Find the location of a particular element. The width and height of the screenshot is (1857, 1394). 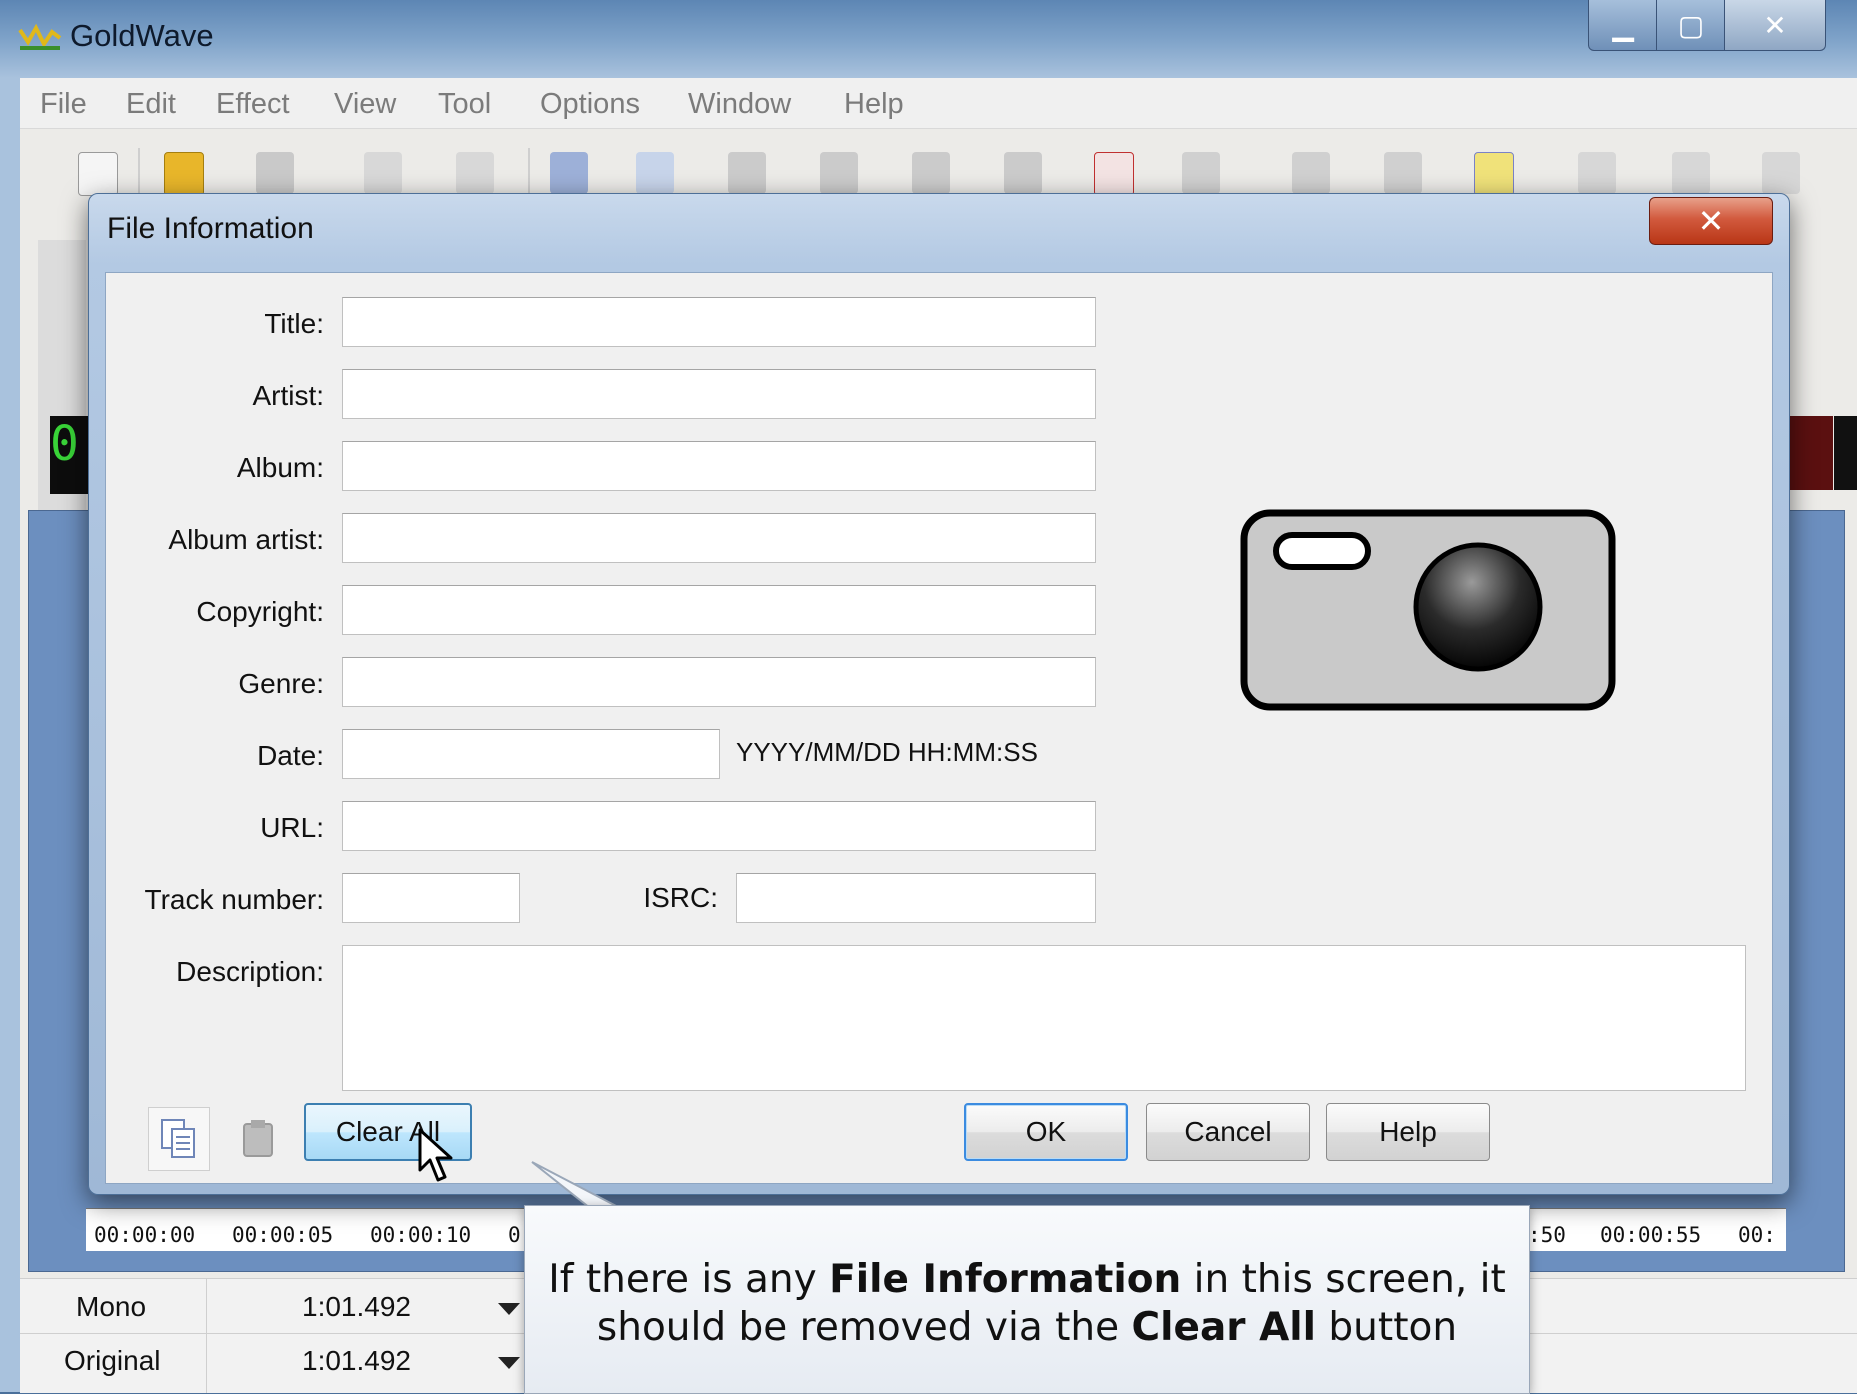

status-divider is located at coordinates (206, 1336).